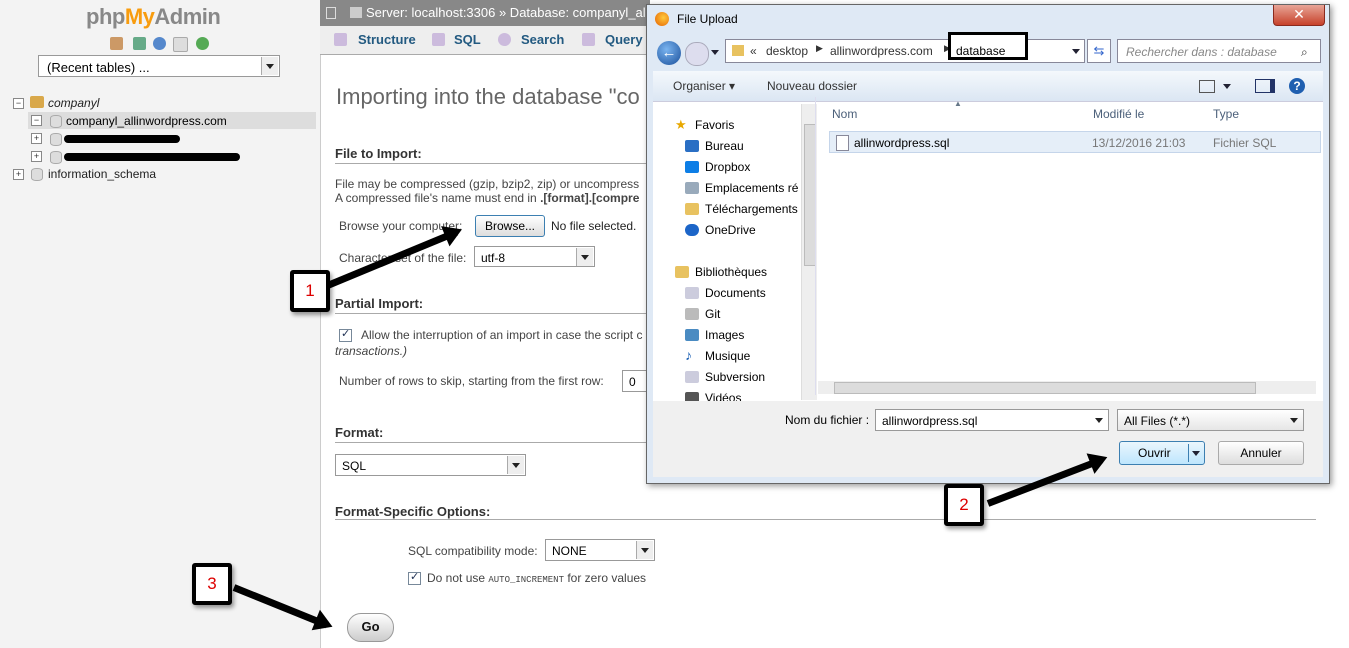  Describe the element at coordinates (753, 51) in the screenshot. I see `address-overflow: «` at that location.